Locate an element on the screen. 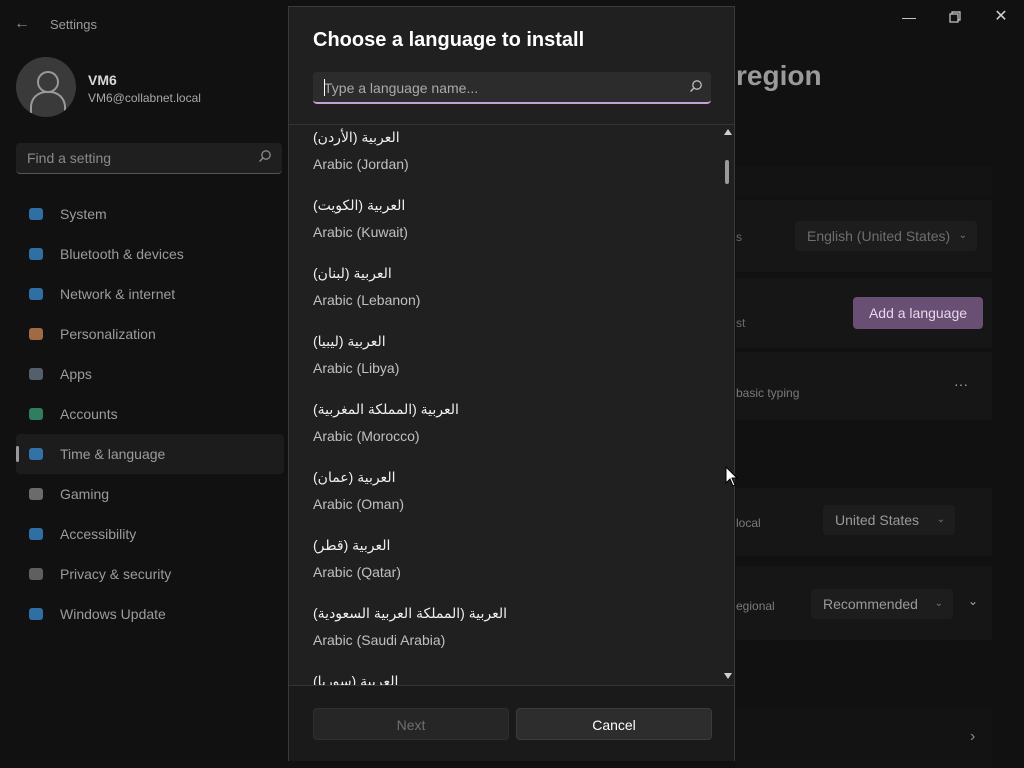  language-list-item: العربية (سوريا) is located at coordinates (503, 679).